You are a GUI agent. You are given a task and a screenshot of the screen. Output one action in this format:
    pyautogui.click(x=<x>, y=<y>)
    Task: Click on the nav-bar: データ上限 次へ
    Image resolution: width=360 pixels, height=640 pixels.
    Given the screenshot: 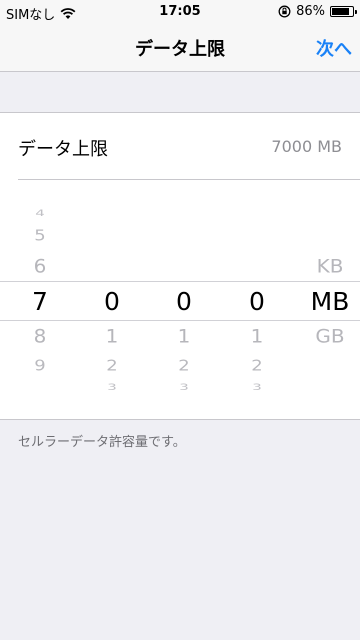 What is the action you would take?
    pyautogui.click(x=180, y=48)
    